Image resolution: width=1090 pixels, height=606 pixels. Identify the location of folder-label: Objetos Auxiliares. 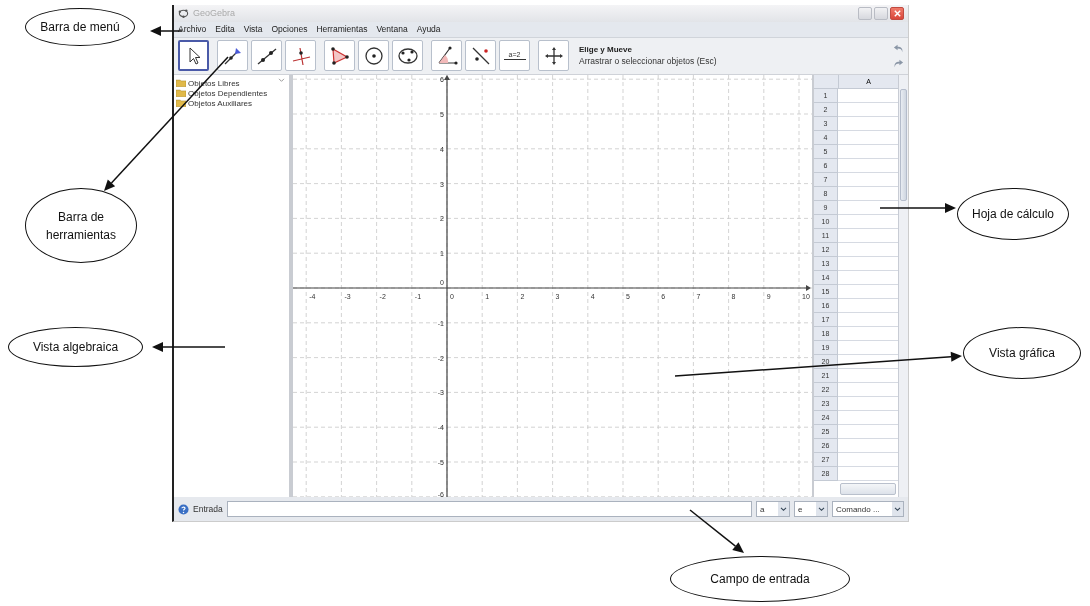
(220, 103).